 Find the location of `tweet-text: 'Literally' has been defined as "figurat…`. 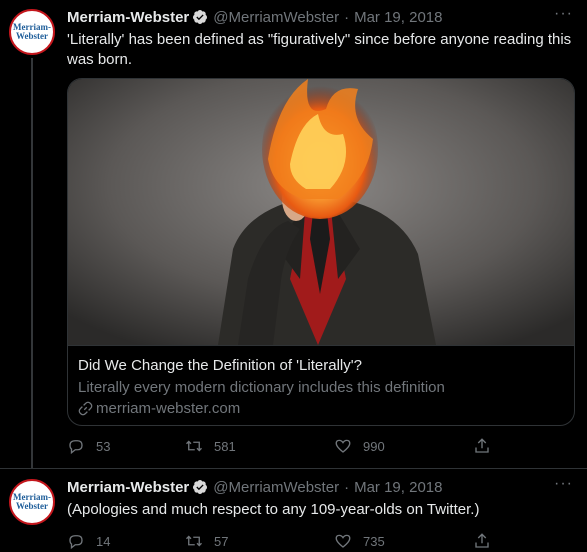

tweet-text: 'Literally' has been defined as "figurat… is located at coordinates (319, 49).